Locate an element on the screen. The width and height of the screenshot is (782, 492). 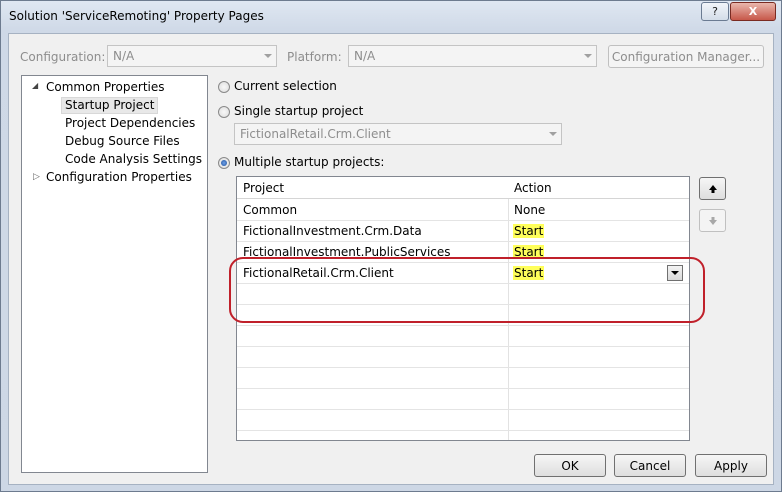
column-header-project: Project is located at coordinates (263, 188).